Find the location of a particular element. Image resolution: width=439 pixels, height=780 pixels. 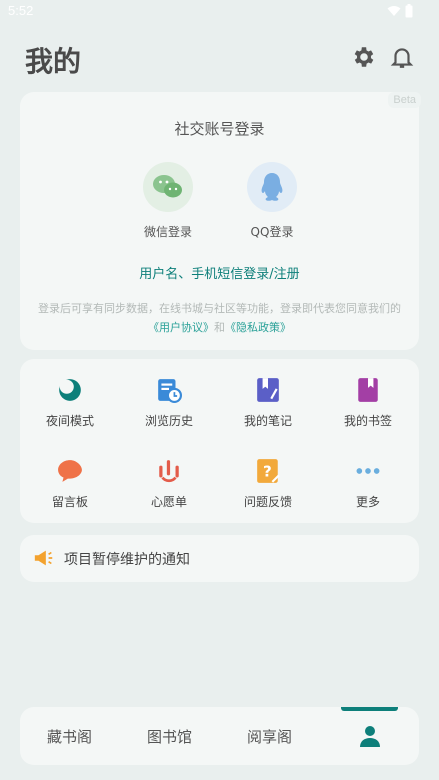

megaphone-icon is located at coordinates (43, 558).